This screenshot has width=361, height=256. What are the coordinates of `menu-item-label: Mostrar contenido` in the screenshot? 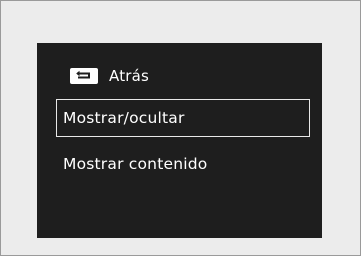 It's located at (135, 164).